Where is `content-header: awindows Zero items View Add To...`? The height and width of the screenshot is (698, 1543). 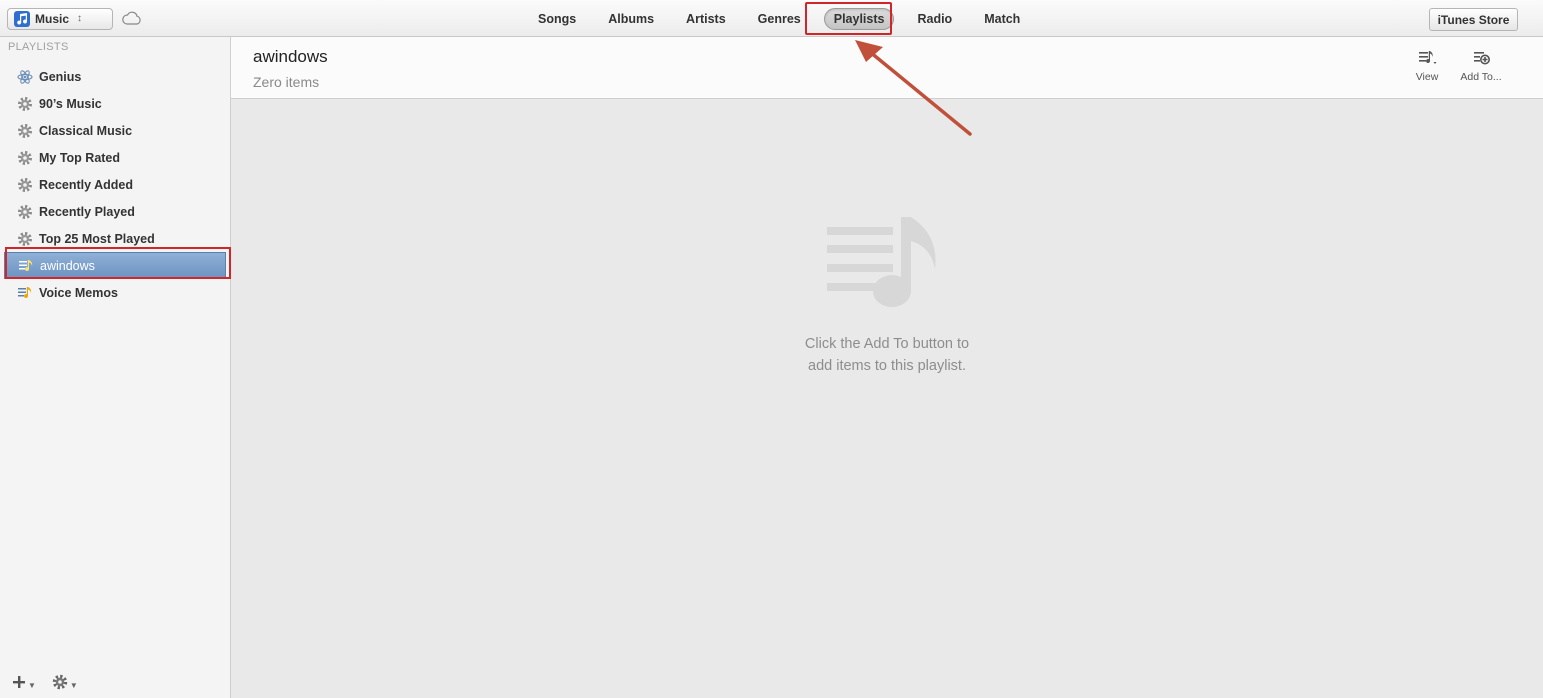 content-header: awindows Zero items View Add To... is located at coordinates (887, 68).